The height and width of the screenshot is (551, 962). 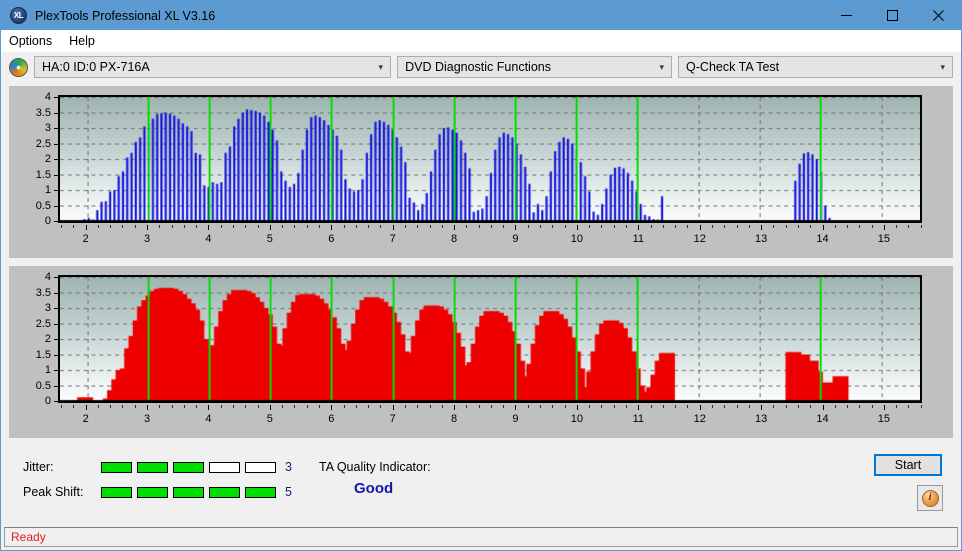 What do you see at coordinates (213, 67) in the screenshot?
I see `drive-select: HA:0 ID:0 PX-716A ▾` at bounding box center [213, 67].